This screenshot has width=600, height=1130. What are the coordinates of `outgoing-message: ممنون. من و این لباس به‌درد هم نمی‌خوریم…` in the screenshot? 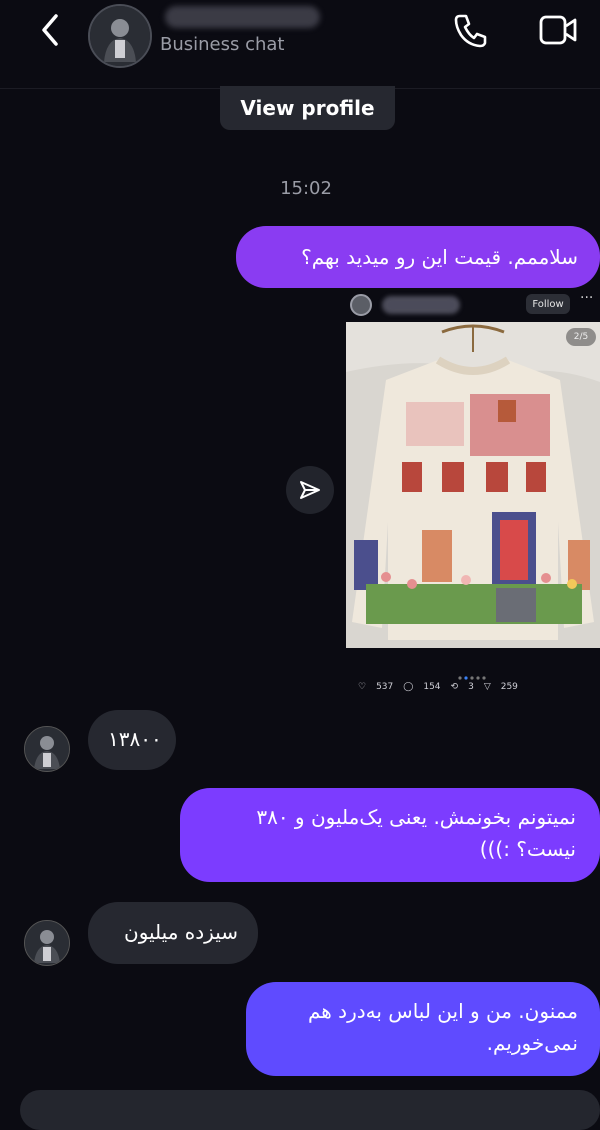 It's located at (423, 1029).